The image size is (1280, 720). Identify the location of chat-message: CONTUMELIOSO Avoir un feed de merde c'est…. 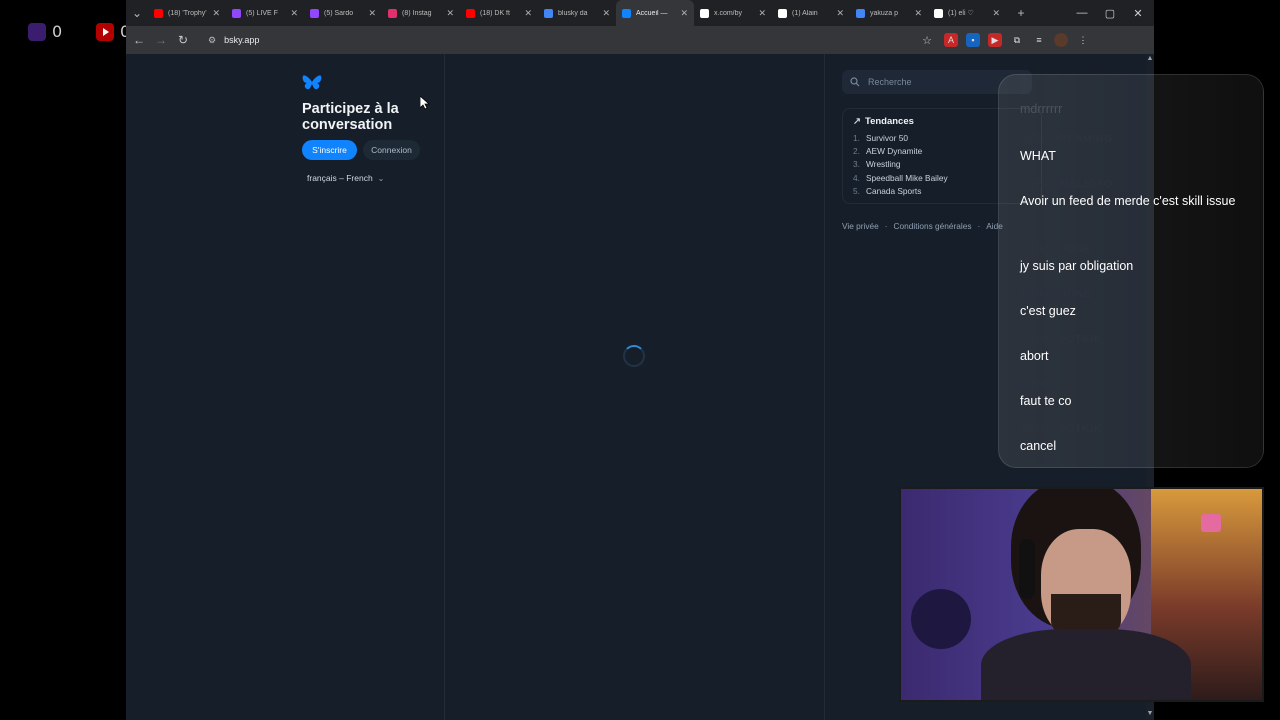
(1130, 194).